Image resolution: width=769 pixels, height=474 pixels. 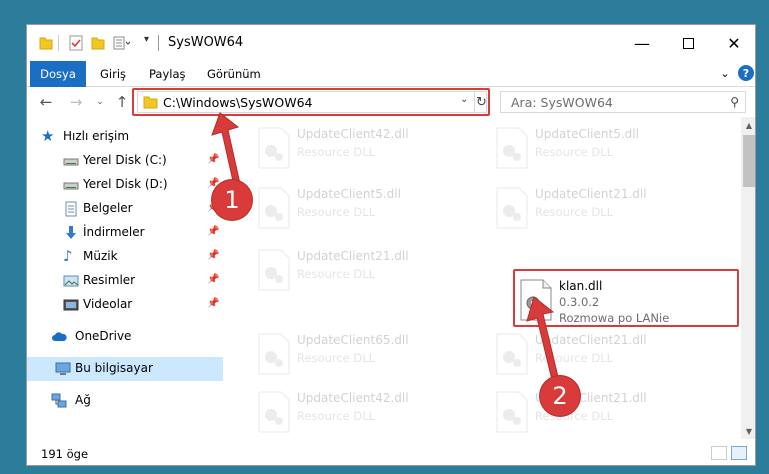 I want to click on sidebar-item-label: Müzik, so click(x=100, y=256).